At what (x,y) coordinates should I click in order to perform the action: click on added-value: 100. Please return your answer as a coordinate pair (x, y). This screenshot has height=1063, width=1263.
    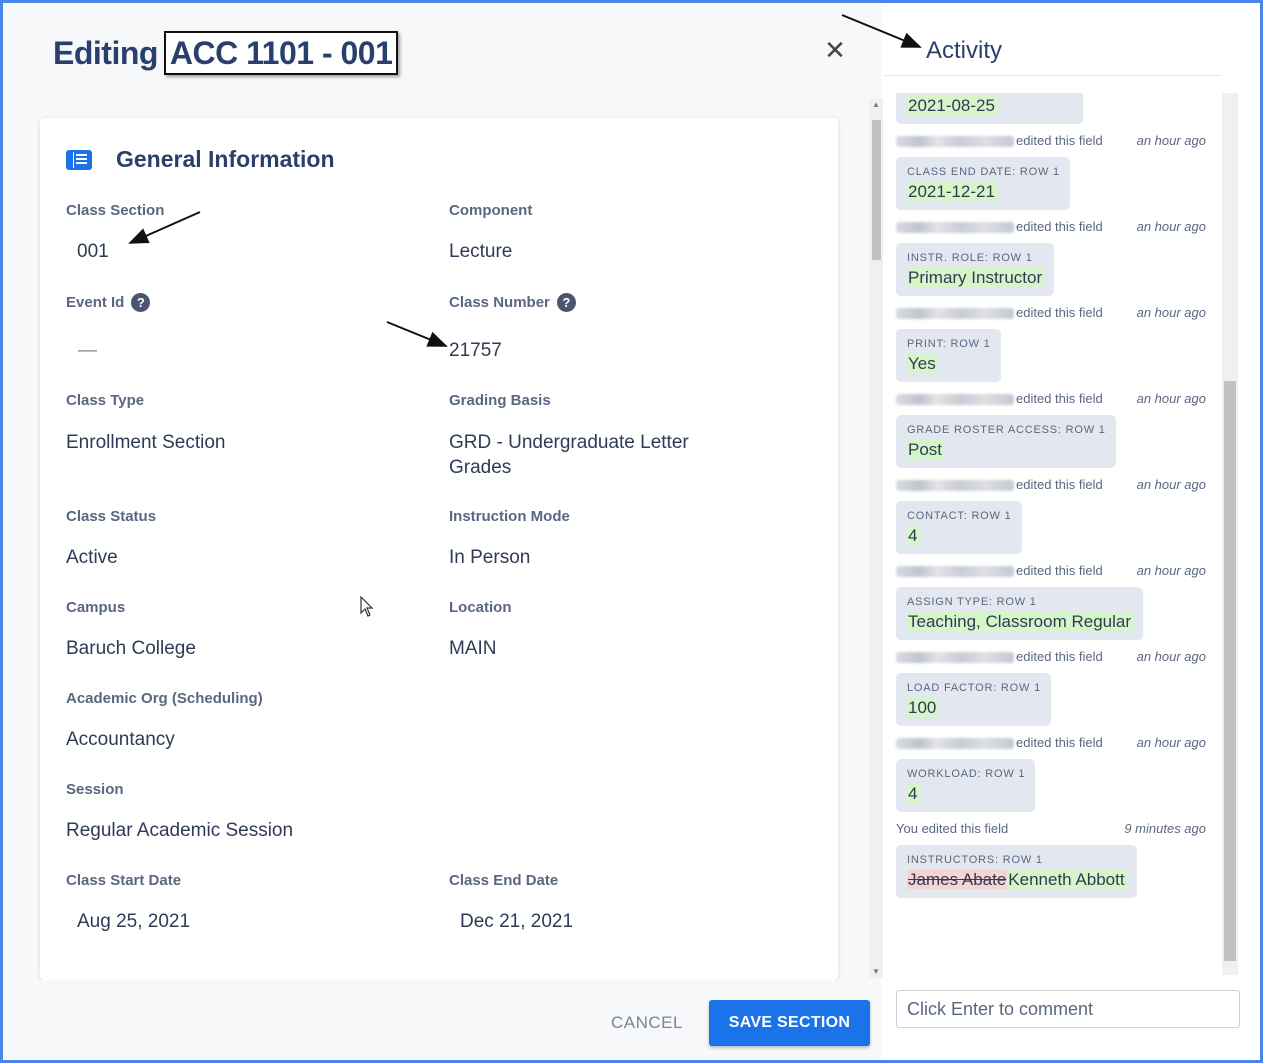
    Looking at the image, I should click on (923, 707).